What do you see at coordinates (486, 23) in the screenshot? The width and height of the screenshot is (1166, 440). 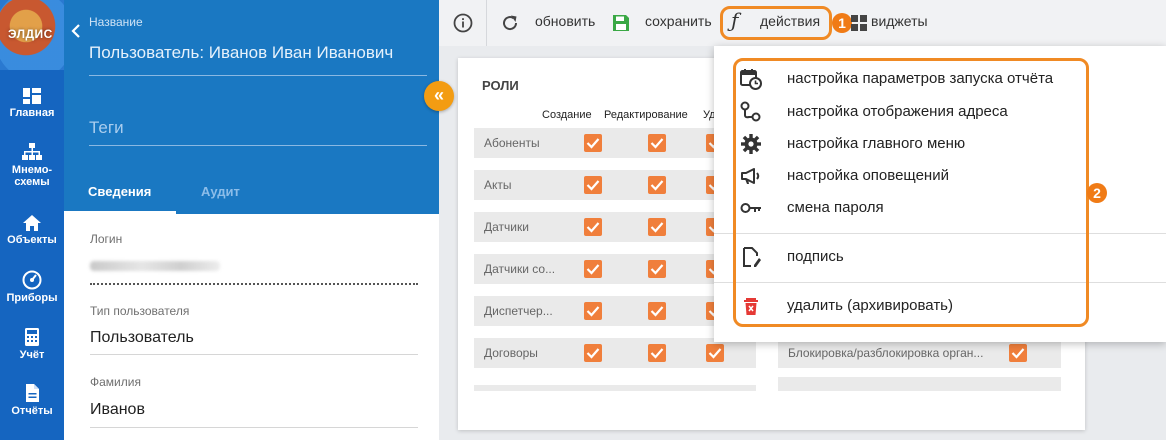 I see `toolbar-separator` at bounding box center [486, 23].